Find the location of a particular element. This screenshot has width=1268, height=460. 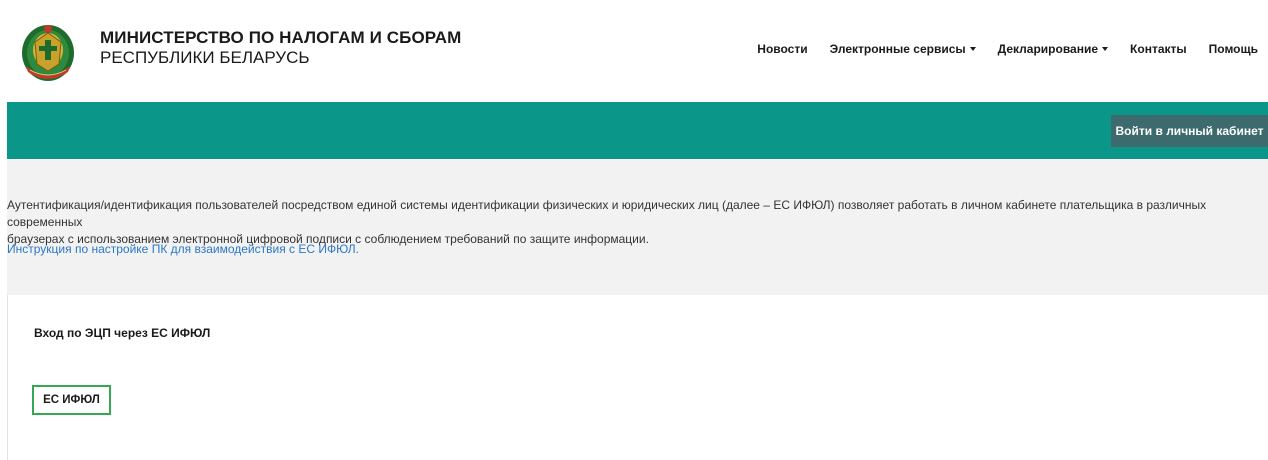

nav-item-news-label: Новости is located at coordinates (782, 49).